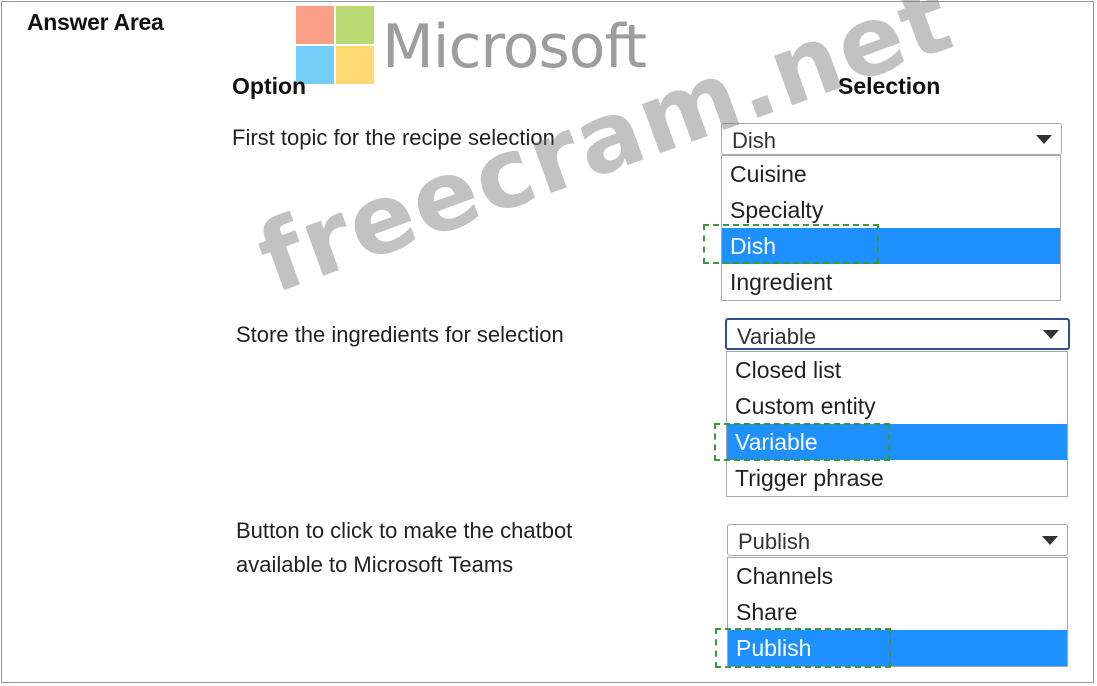 The image size is (1097, 686). Describe the element at coordinates (897, 334) in the screenshot. I see `store-ingredients-dropdown: Variable` at that location.